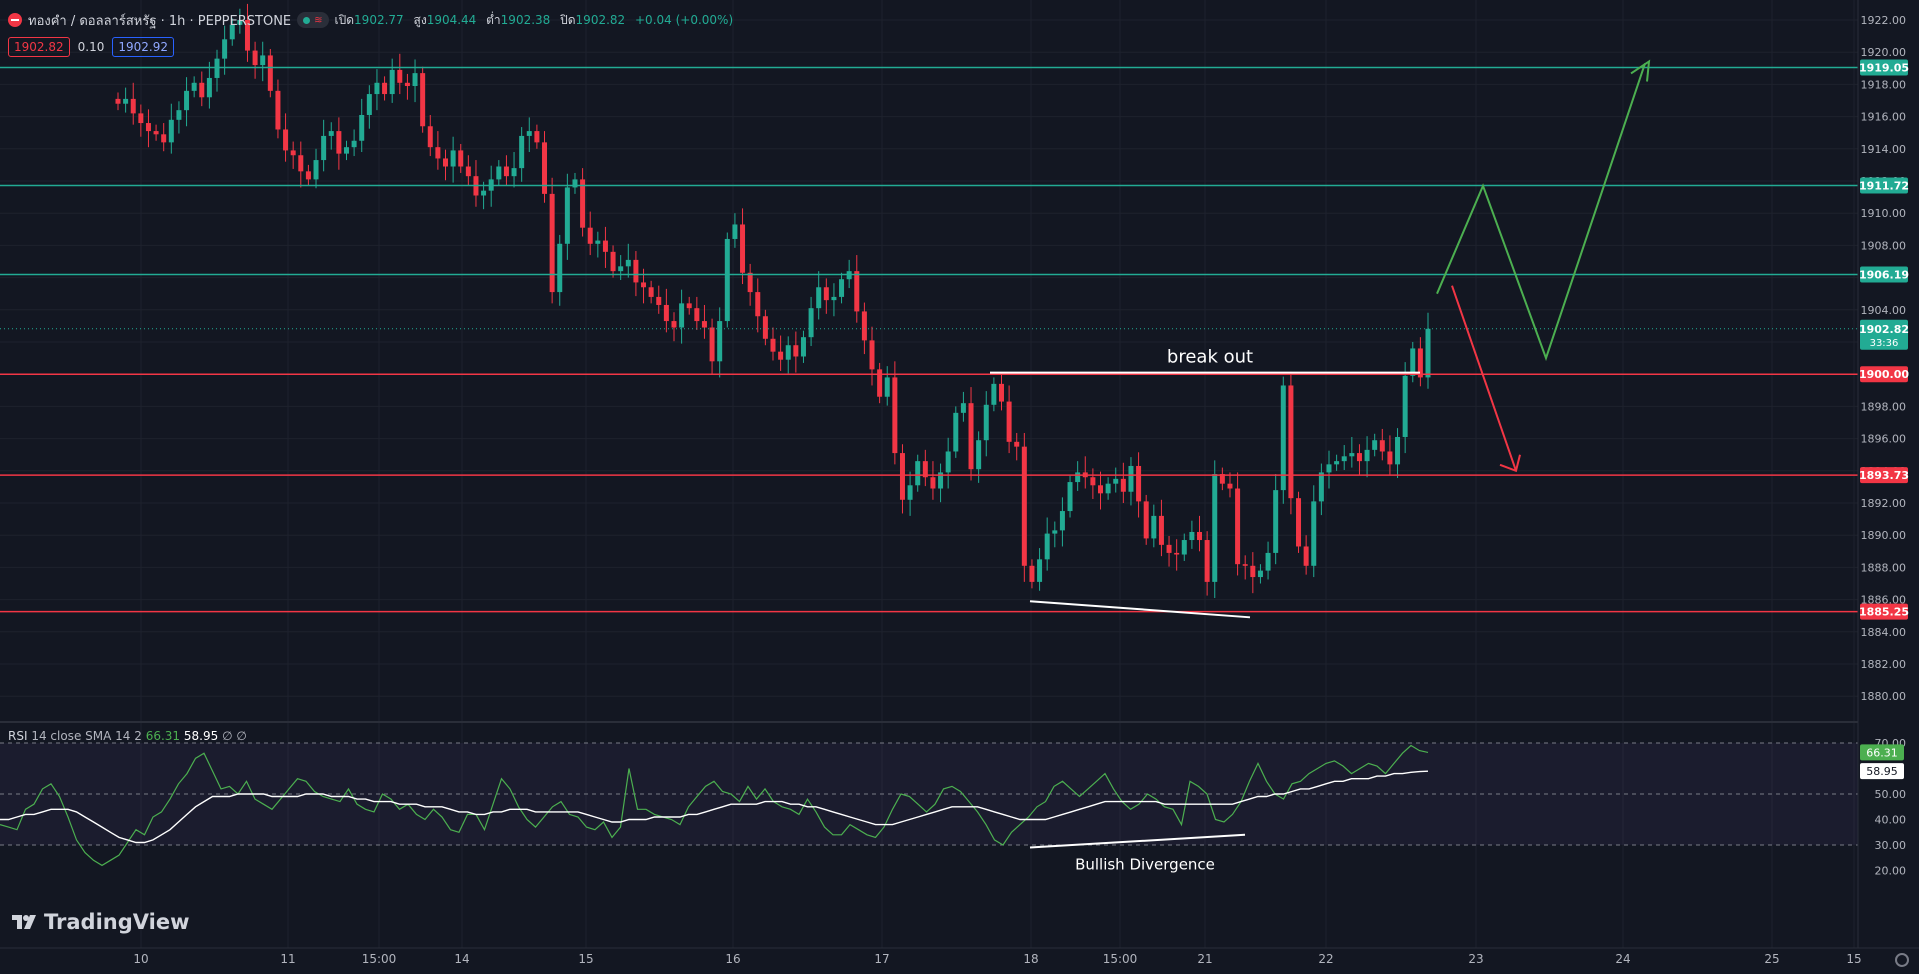 The width and height of the screenshot is (1919, 974). What do you see at coordinates (1204, 959) in the screenshot?
I see `time-tick-label: 21` at bounding box center [1204, 959].